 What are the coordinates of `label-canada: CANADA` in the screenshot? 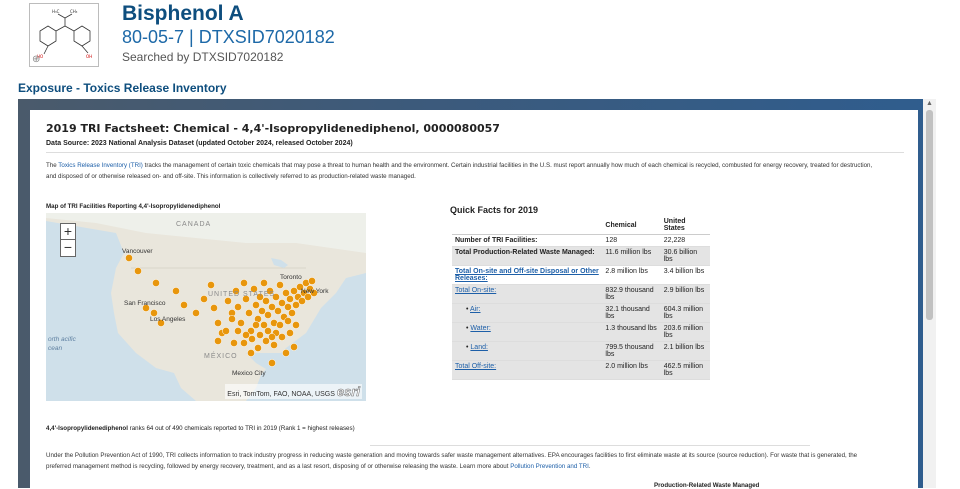 It's located at (194, 224).